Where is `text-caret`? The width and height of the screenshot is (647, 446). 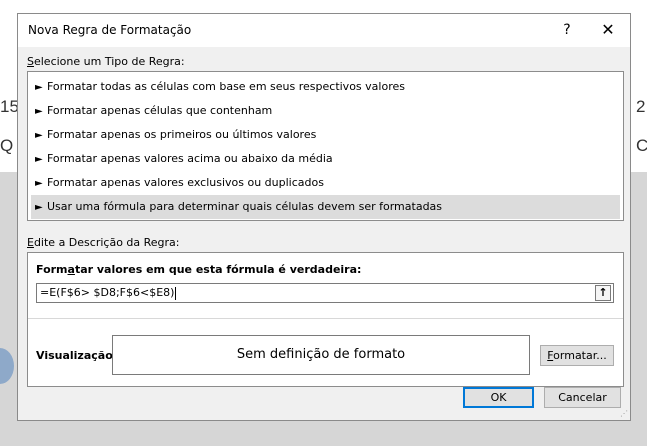
text-caret is located at coordinates (176, 293).